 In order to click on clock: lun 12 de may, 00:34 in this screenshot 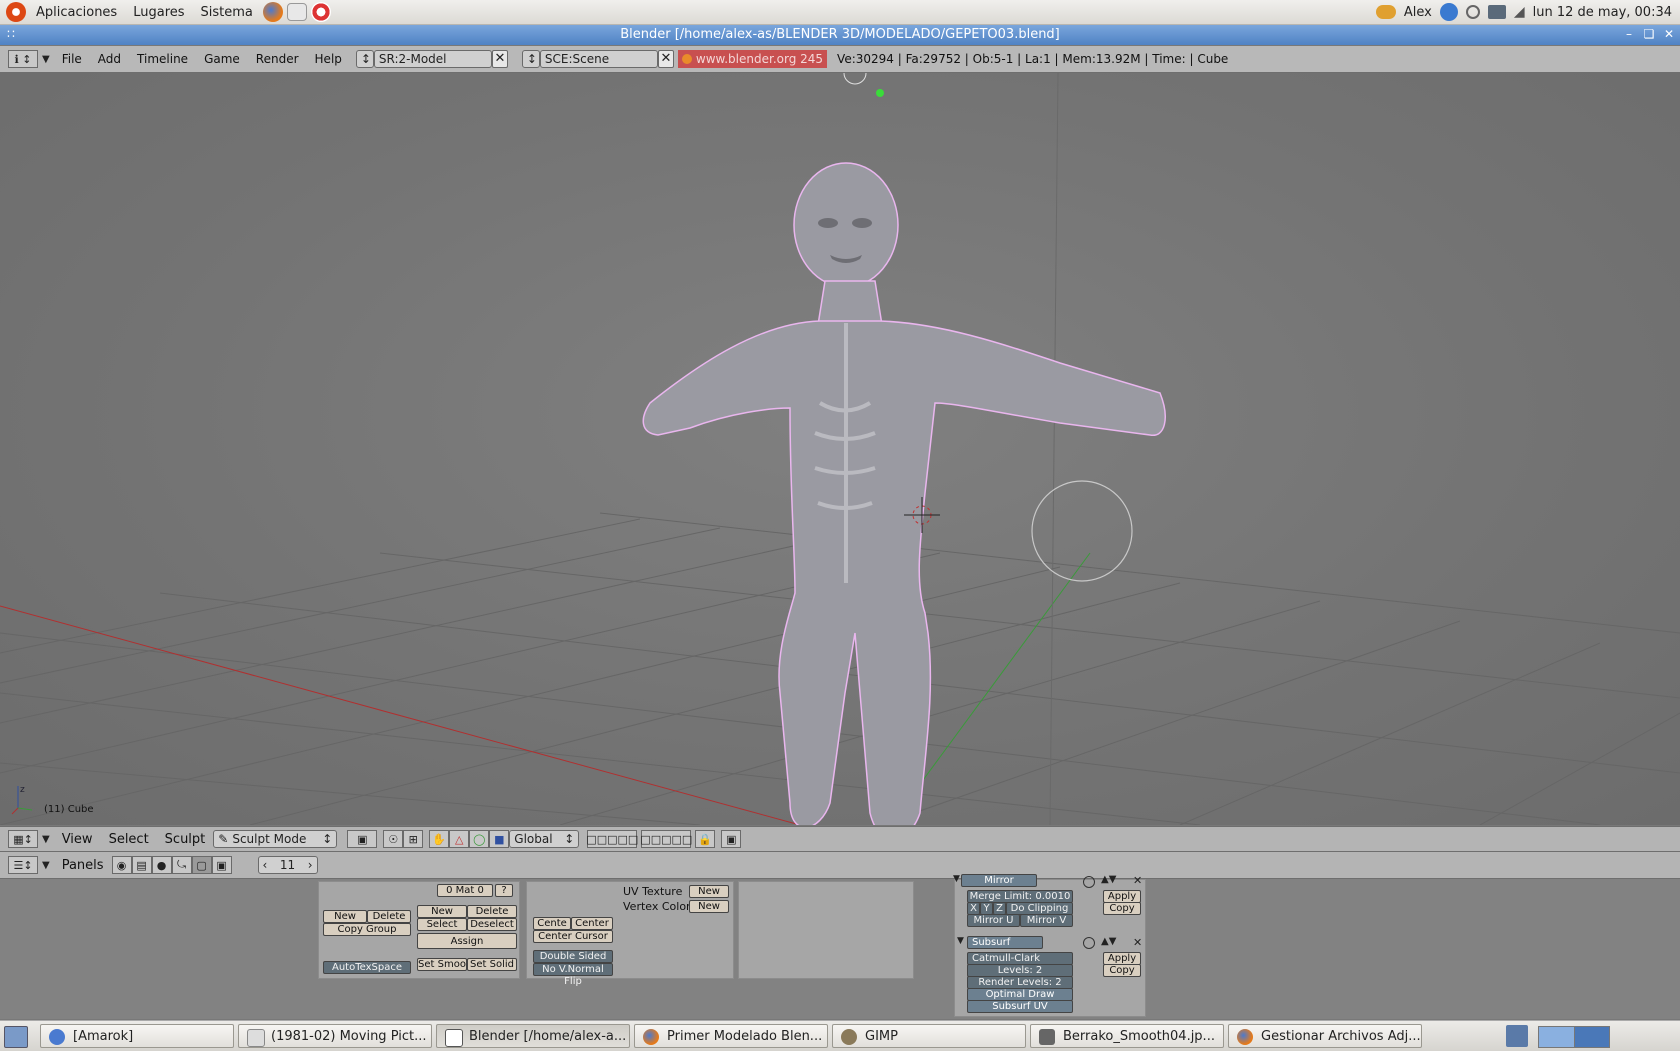, I will do `click(1602, 12)`.